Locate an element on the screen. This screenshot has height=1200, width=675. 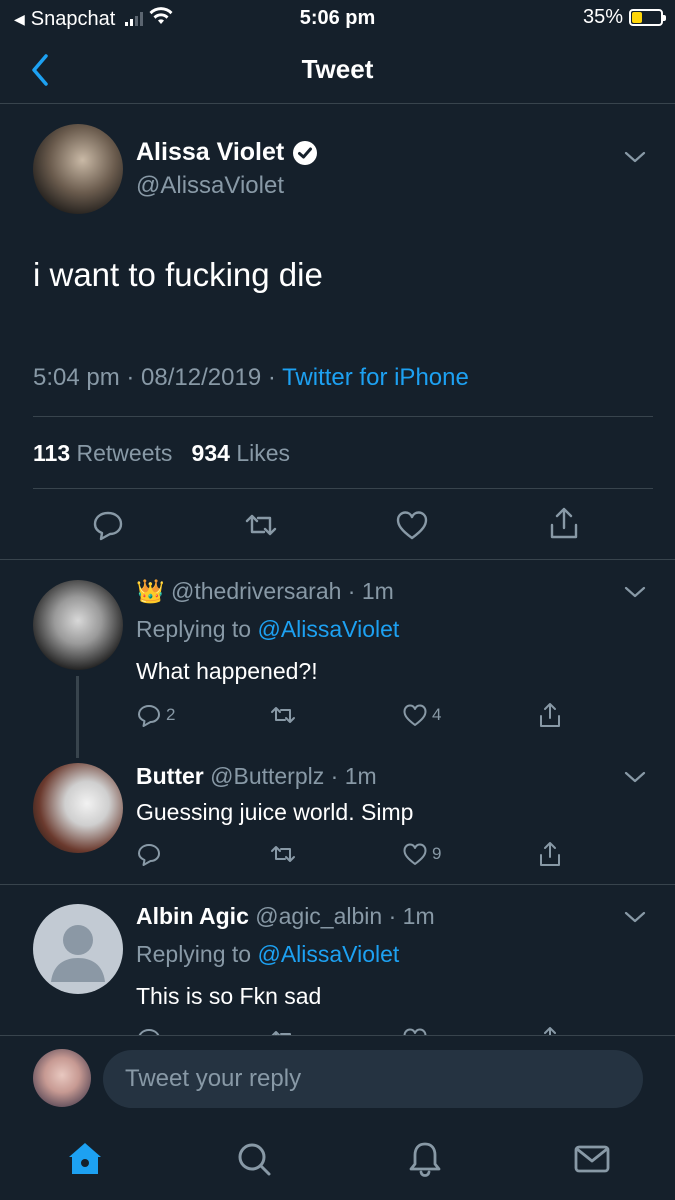
crown-emoji-icon: 👑 is located at coordinates (150, 591).